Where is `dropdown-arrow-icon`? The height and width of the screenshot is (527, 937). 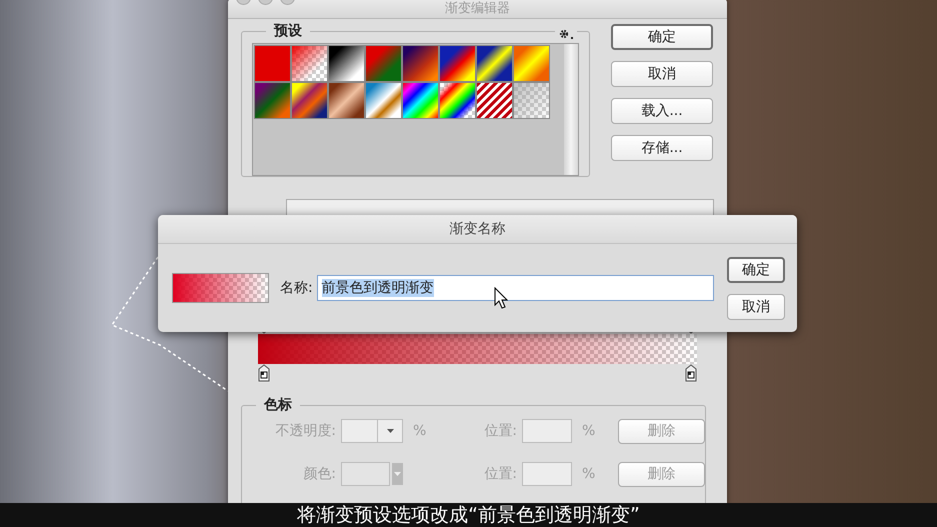
dropdown-arrow-icon is located at coordinates (390, 431).